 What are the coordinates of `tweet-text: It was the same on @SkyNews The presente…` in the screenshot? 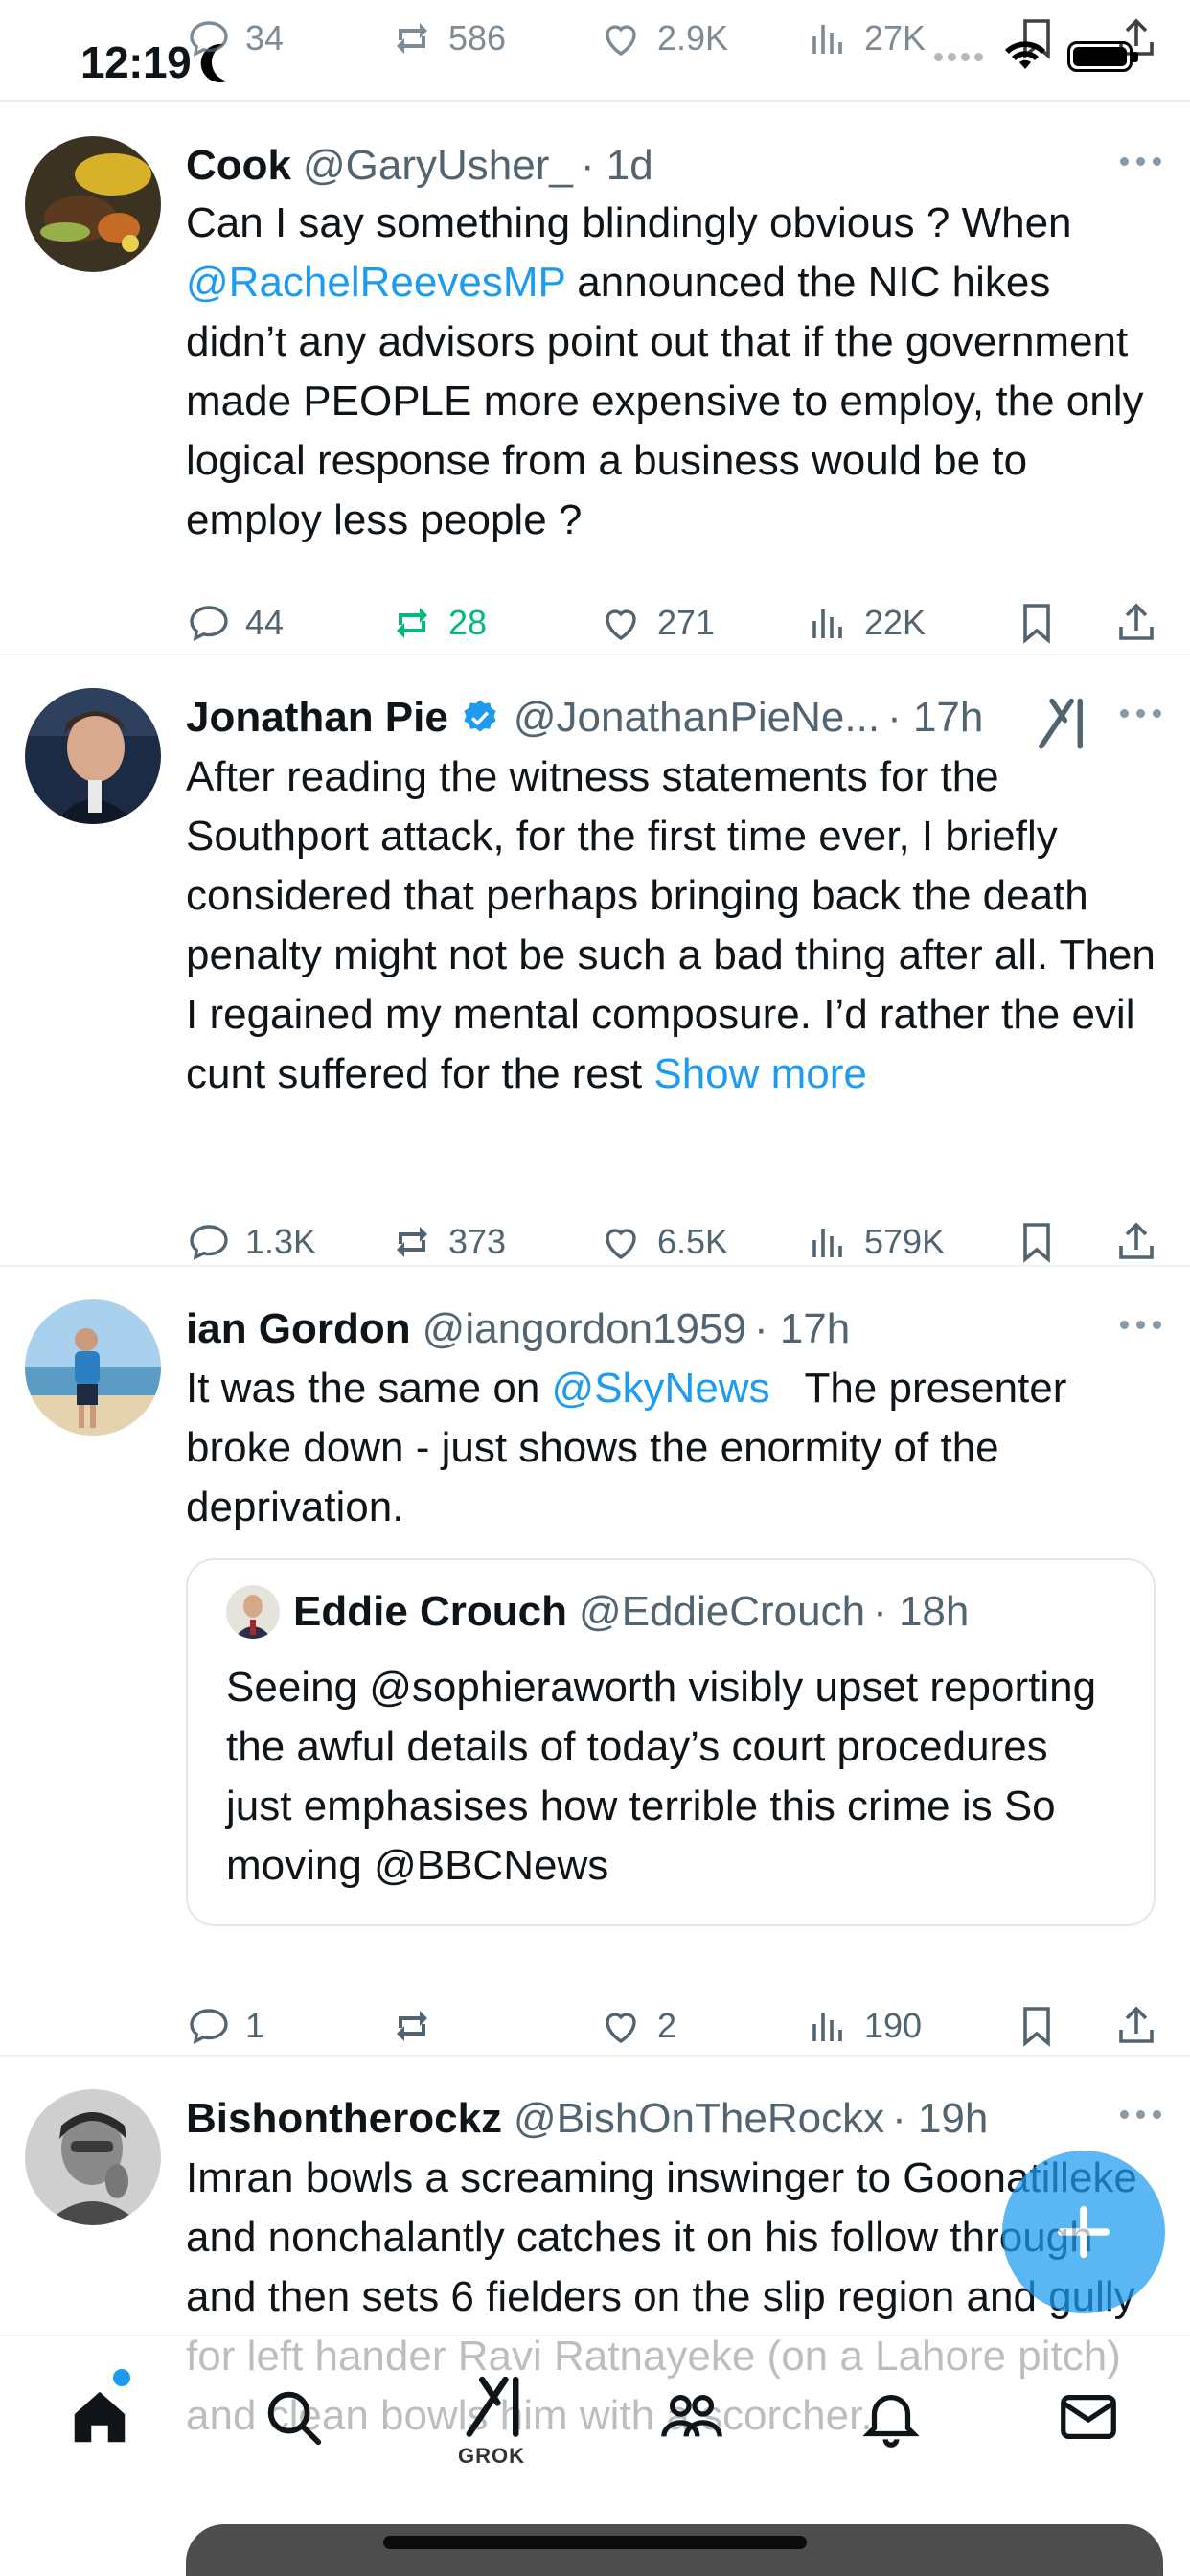 It's located at (633, 1447).